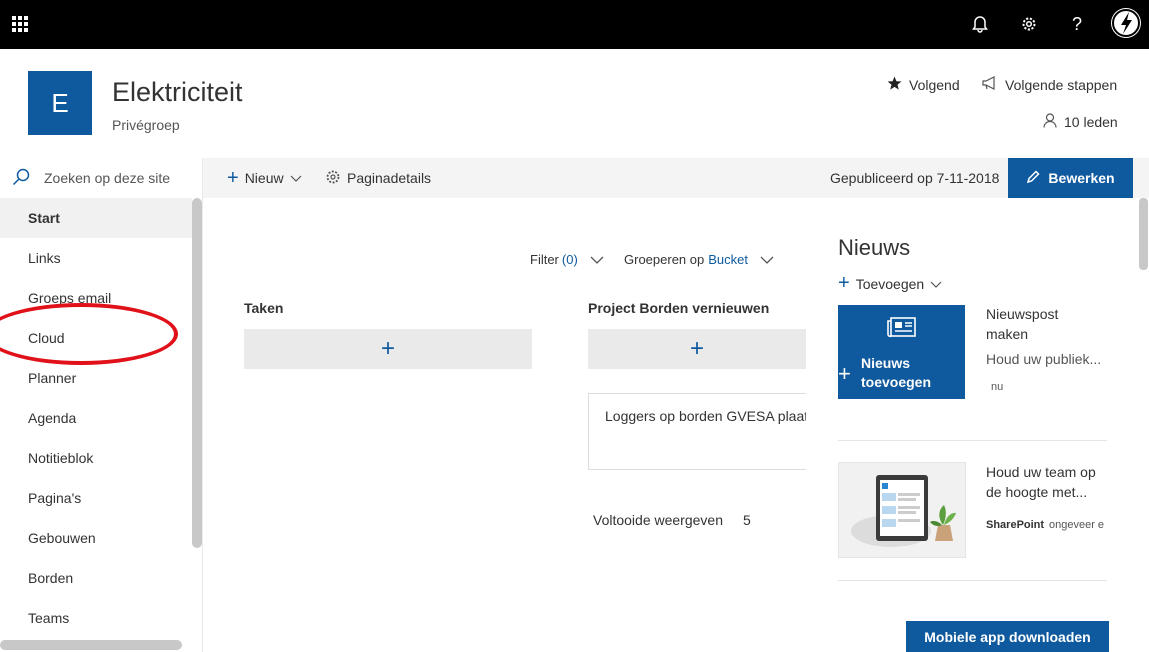  I want to click on site-logo: E, so click(60, 103).